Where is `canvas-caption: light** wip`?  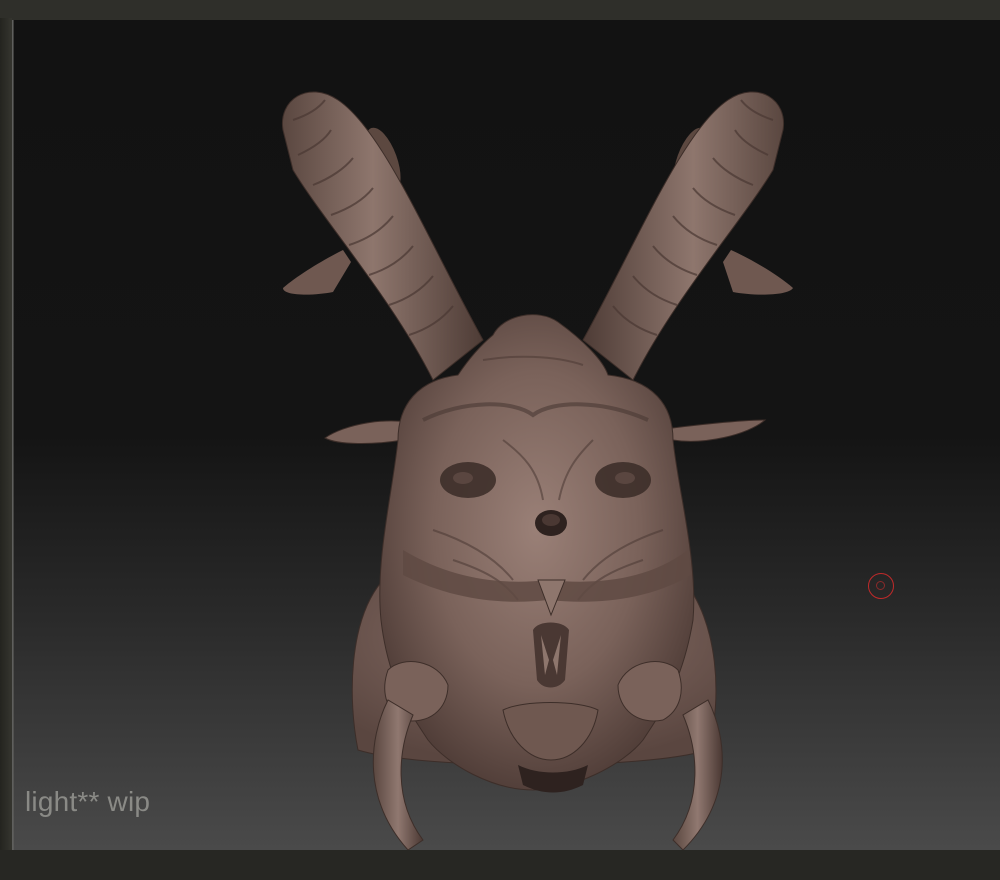 canvas-caption: light** wip is located at coordinates (88, 801).